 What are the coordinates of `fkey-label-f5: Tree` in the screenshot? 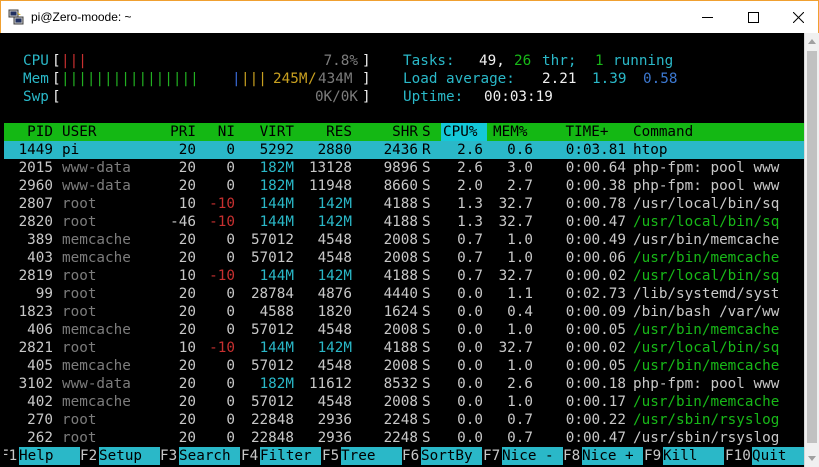 It's located at (371, 456).